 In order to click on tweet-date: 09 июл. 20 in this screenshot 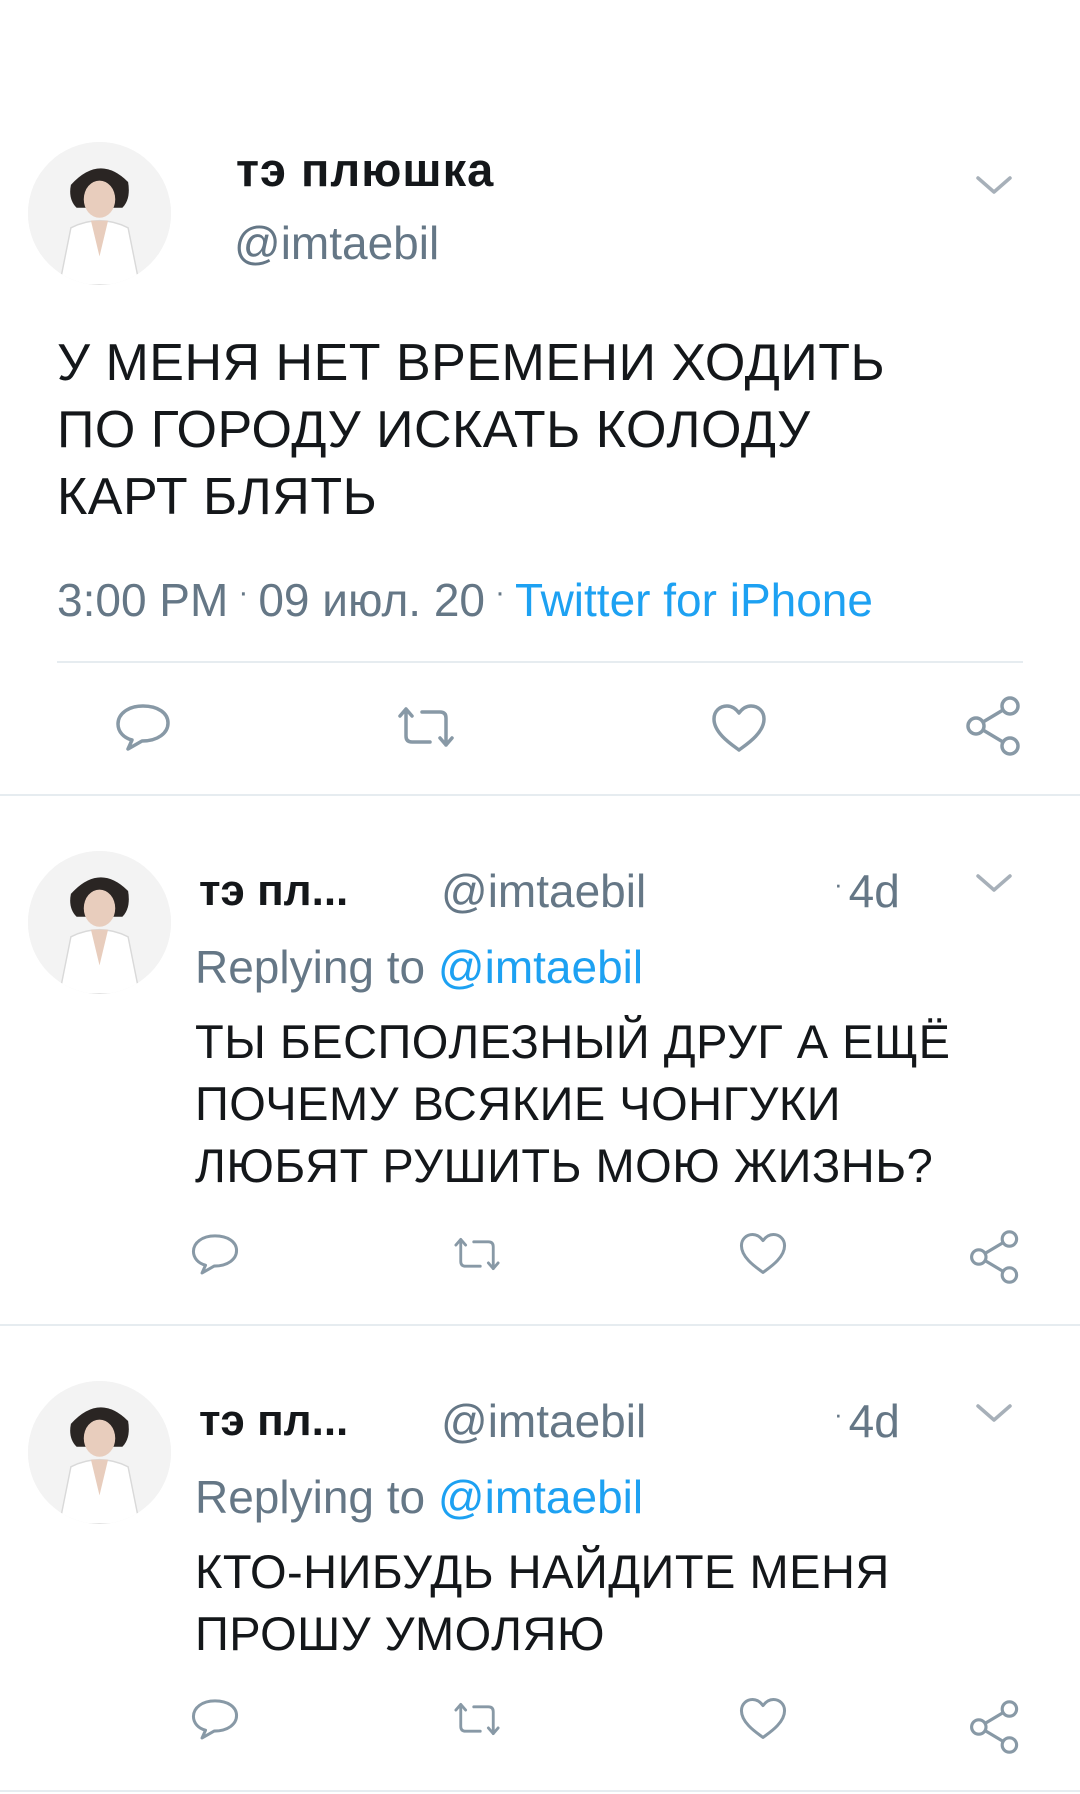, I will do `click(372, 600)`.